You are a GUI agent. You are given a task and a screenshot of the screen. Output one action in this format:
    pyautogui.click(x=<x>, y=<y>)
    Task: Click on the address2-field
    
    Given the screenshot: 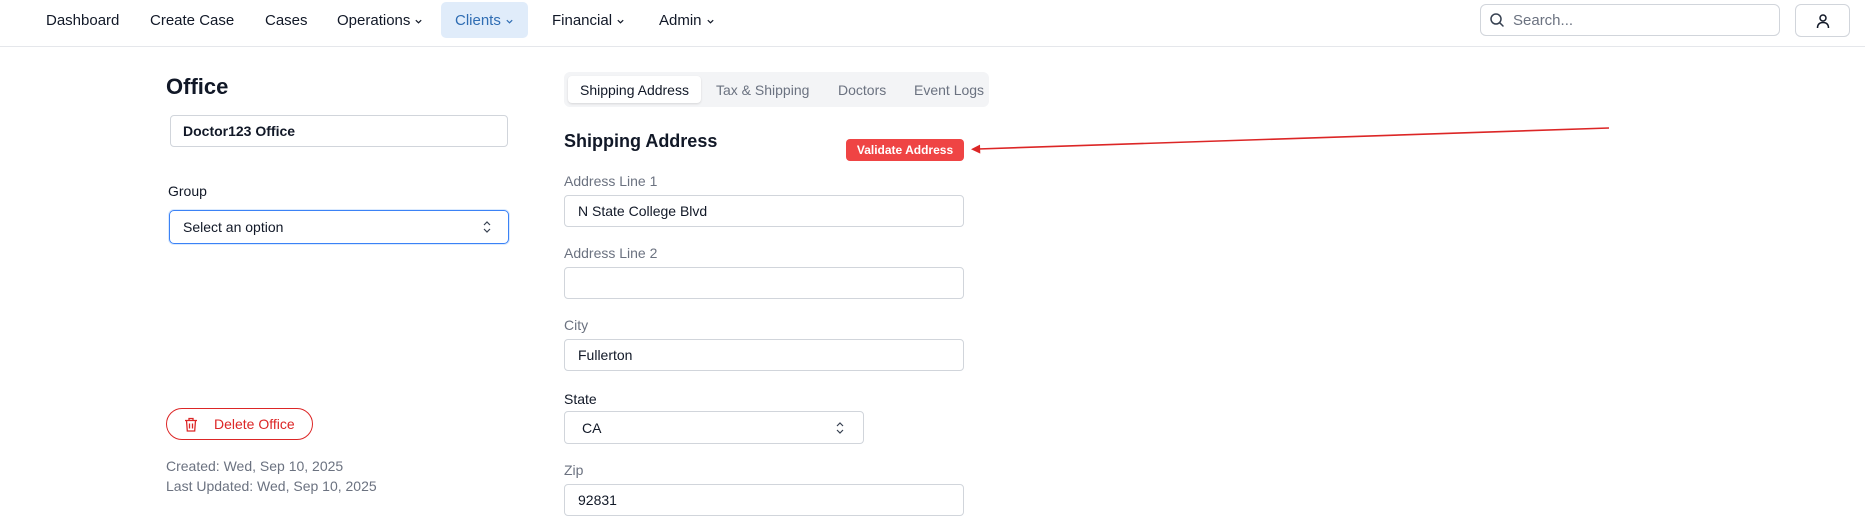 What is the action you would take?
    pyautogui.click(x=764, y=283)
    